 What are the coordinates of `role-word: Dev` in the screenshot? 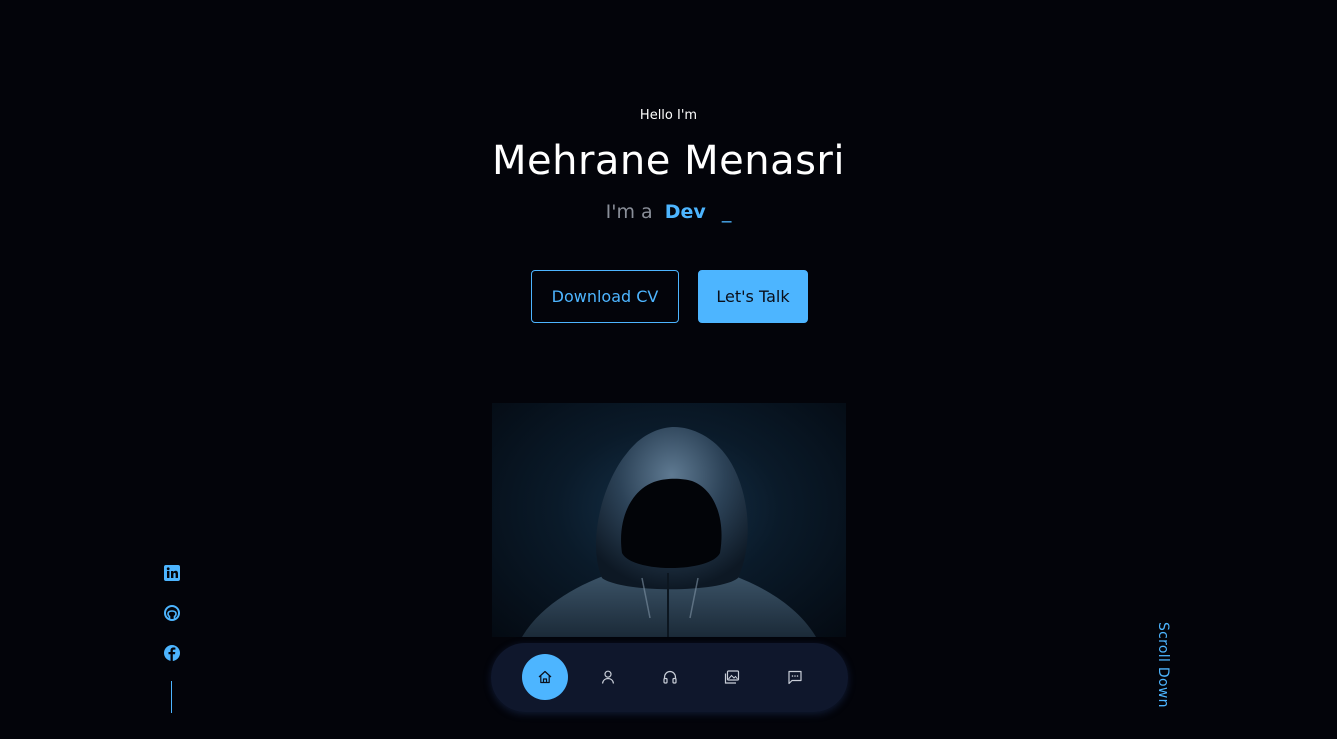 It's located at (685, 212).